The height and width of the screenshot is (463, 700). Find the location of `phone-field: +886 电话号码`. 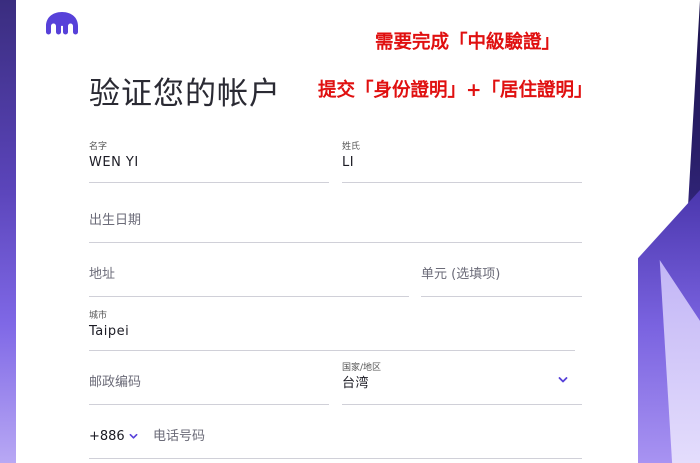

phone-field: +886 电话号码 is located at coordinates (335, 442).